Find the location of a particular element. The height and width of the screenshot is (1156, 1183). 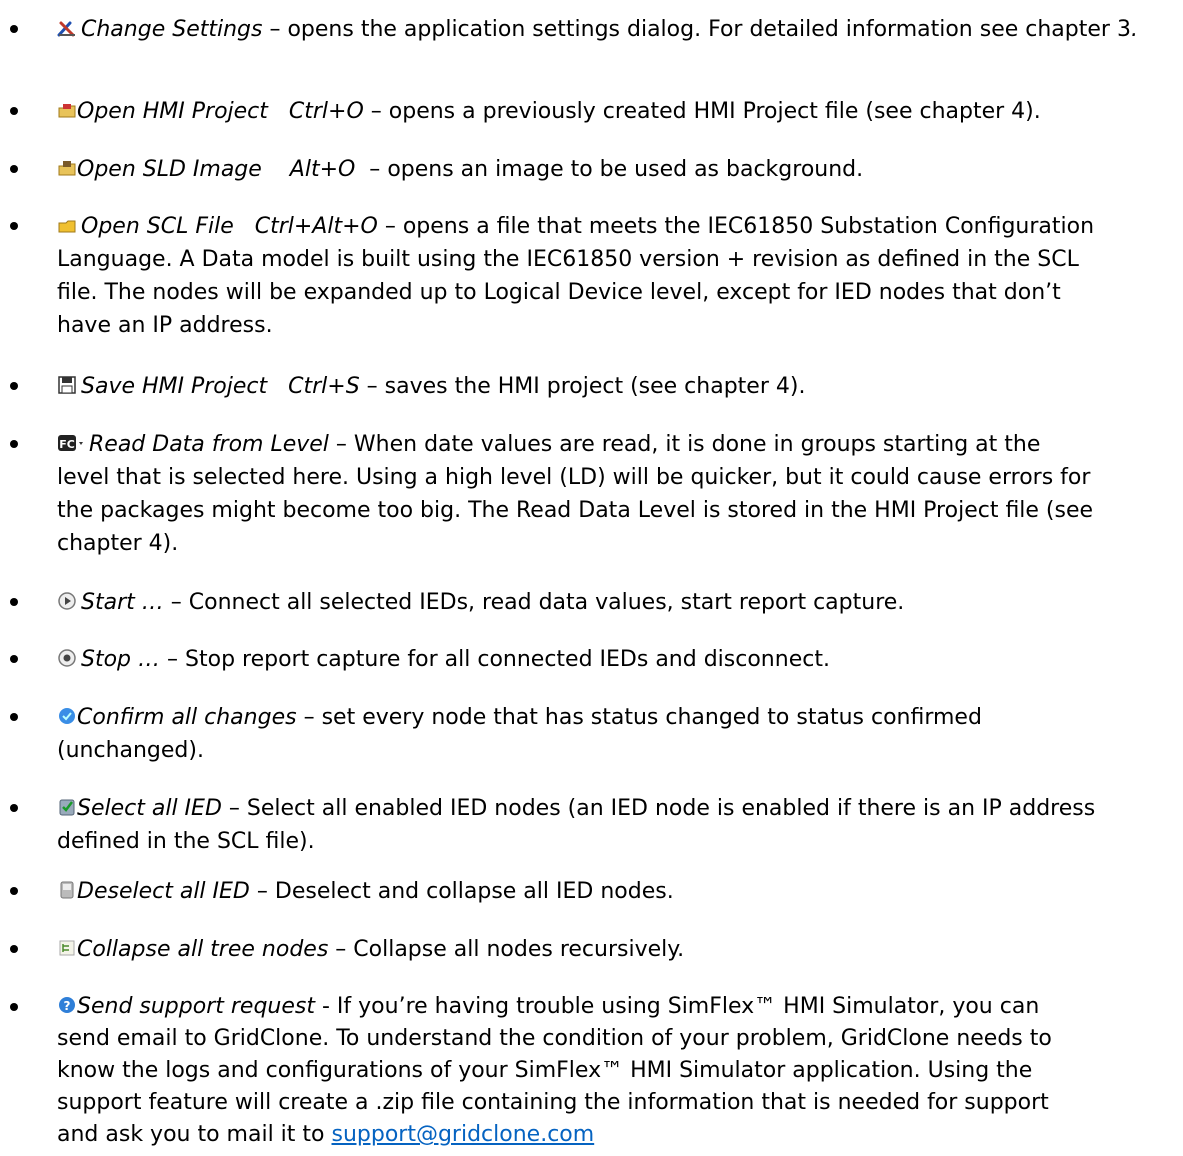

item-description-line: and ask you to mail it to is located at coordinates (194, 1134).